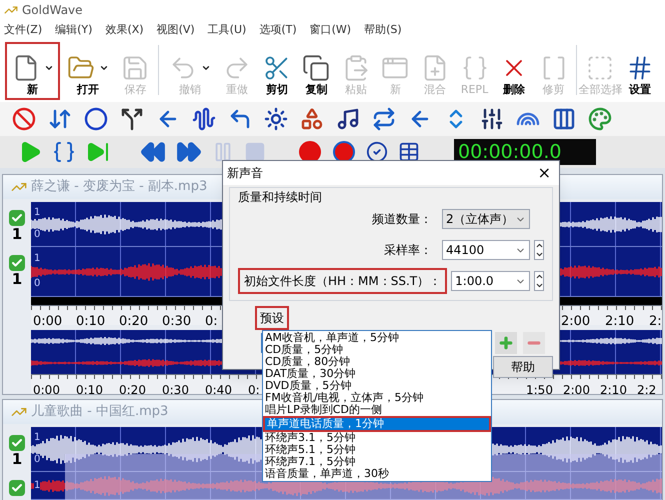 This screenshot has height=500, width=665. I want to click on preset-option: 语音质量，单声道，30秒, so click(377, 474).